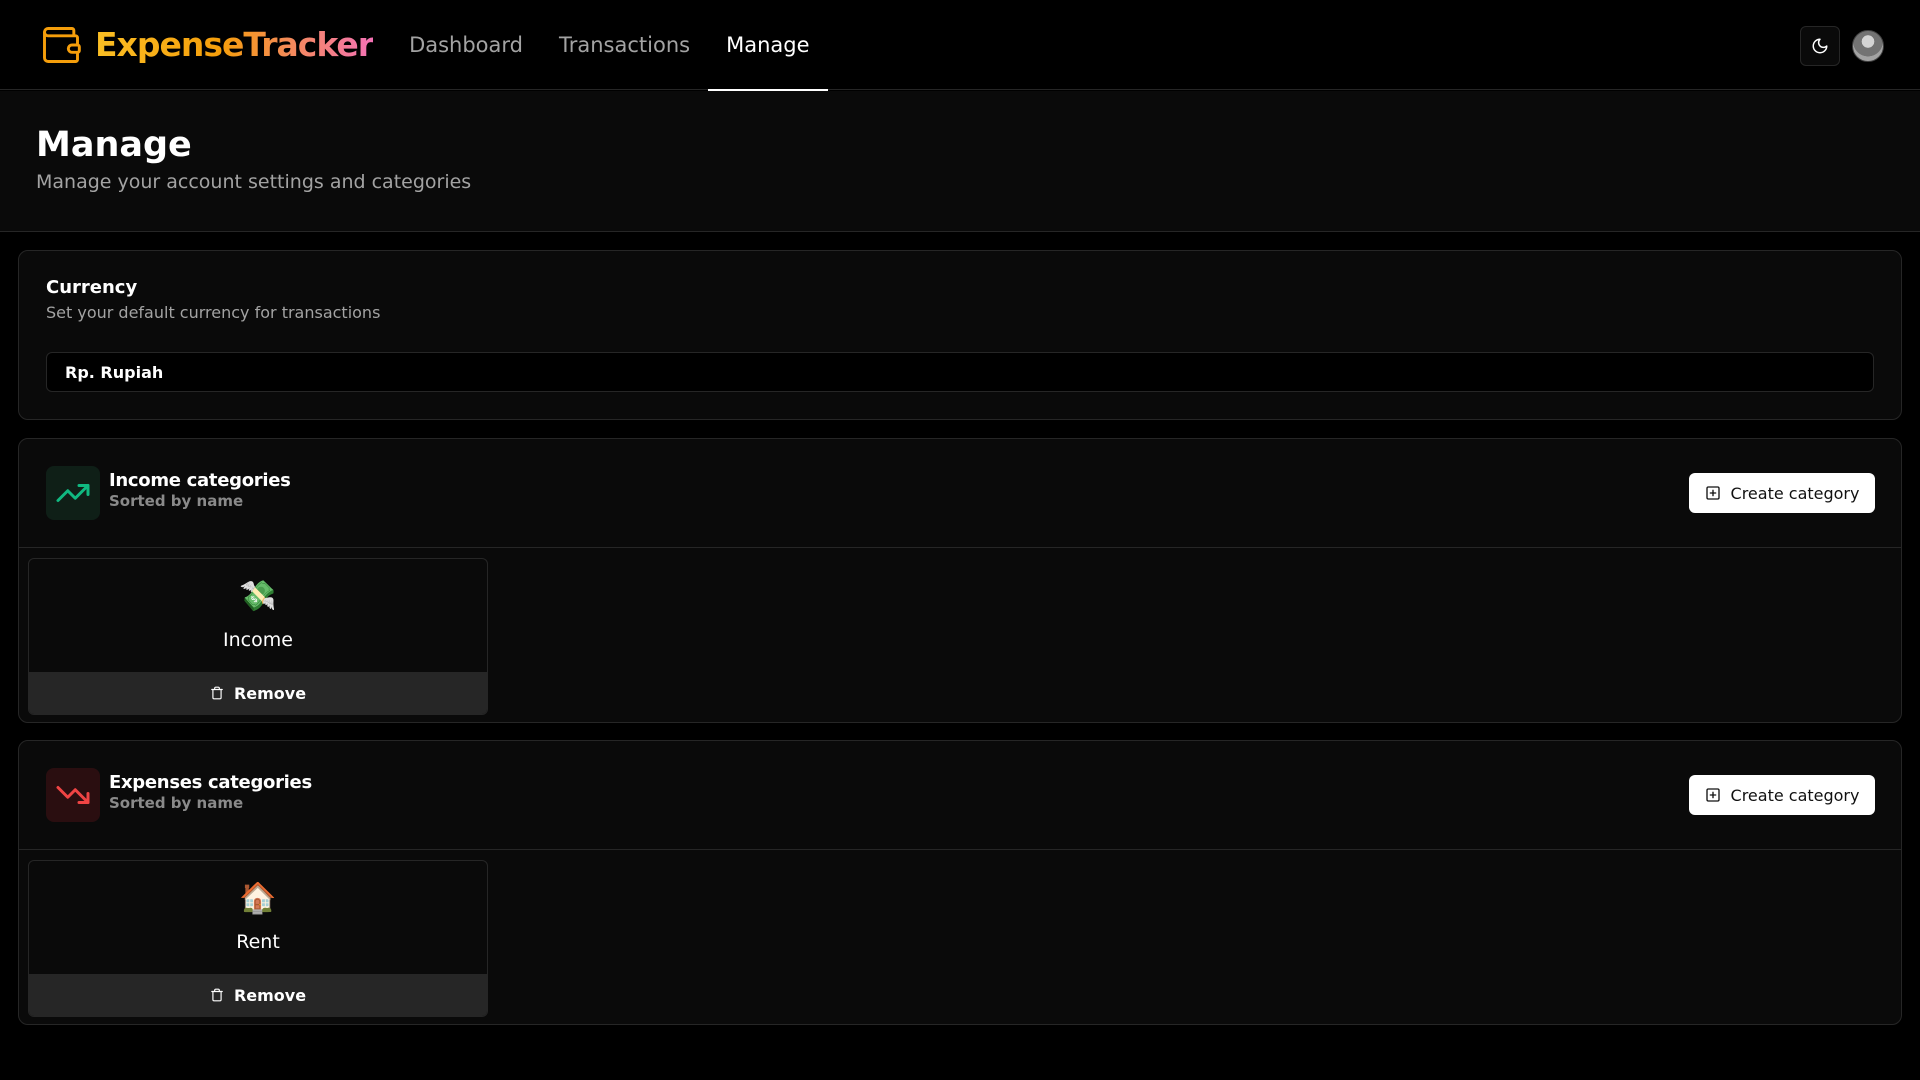 The image size is (1920, 1080). Describe the element at coordinates (258, 640) in the screenshot. I see `category-name: Income` at that location.